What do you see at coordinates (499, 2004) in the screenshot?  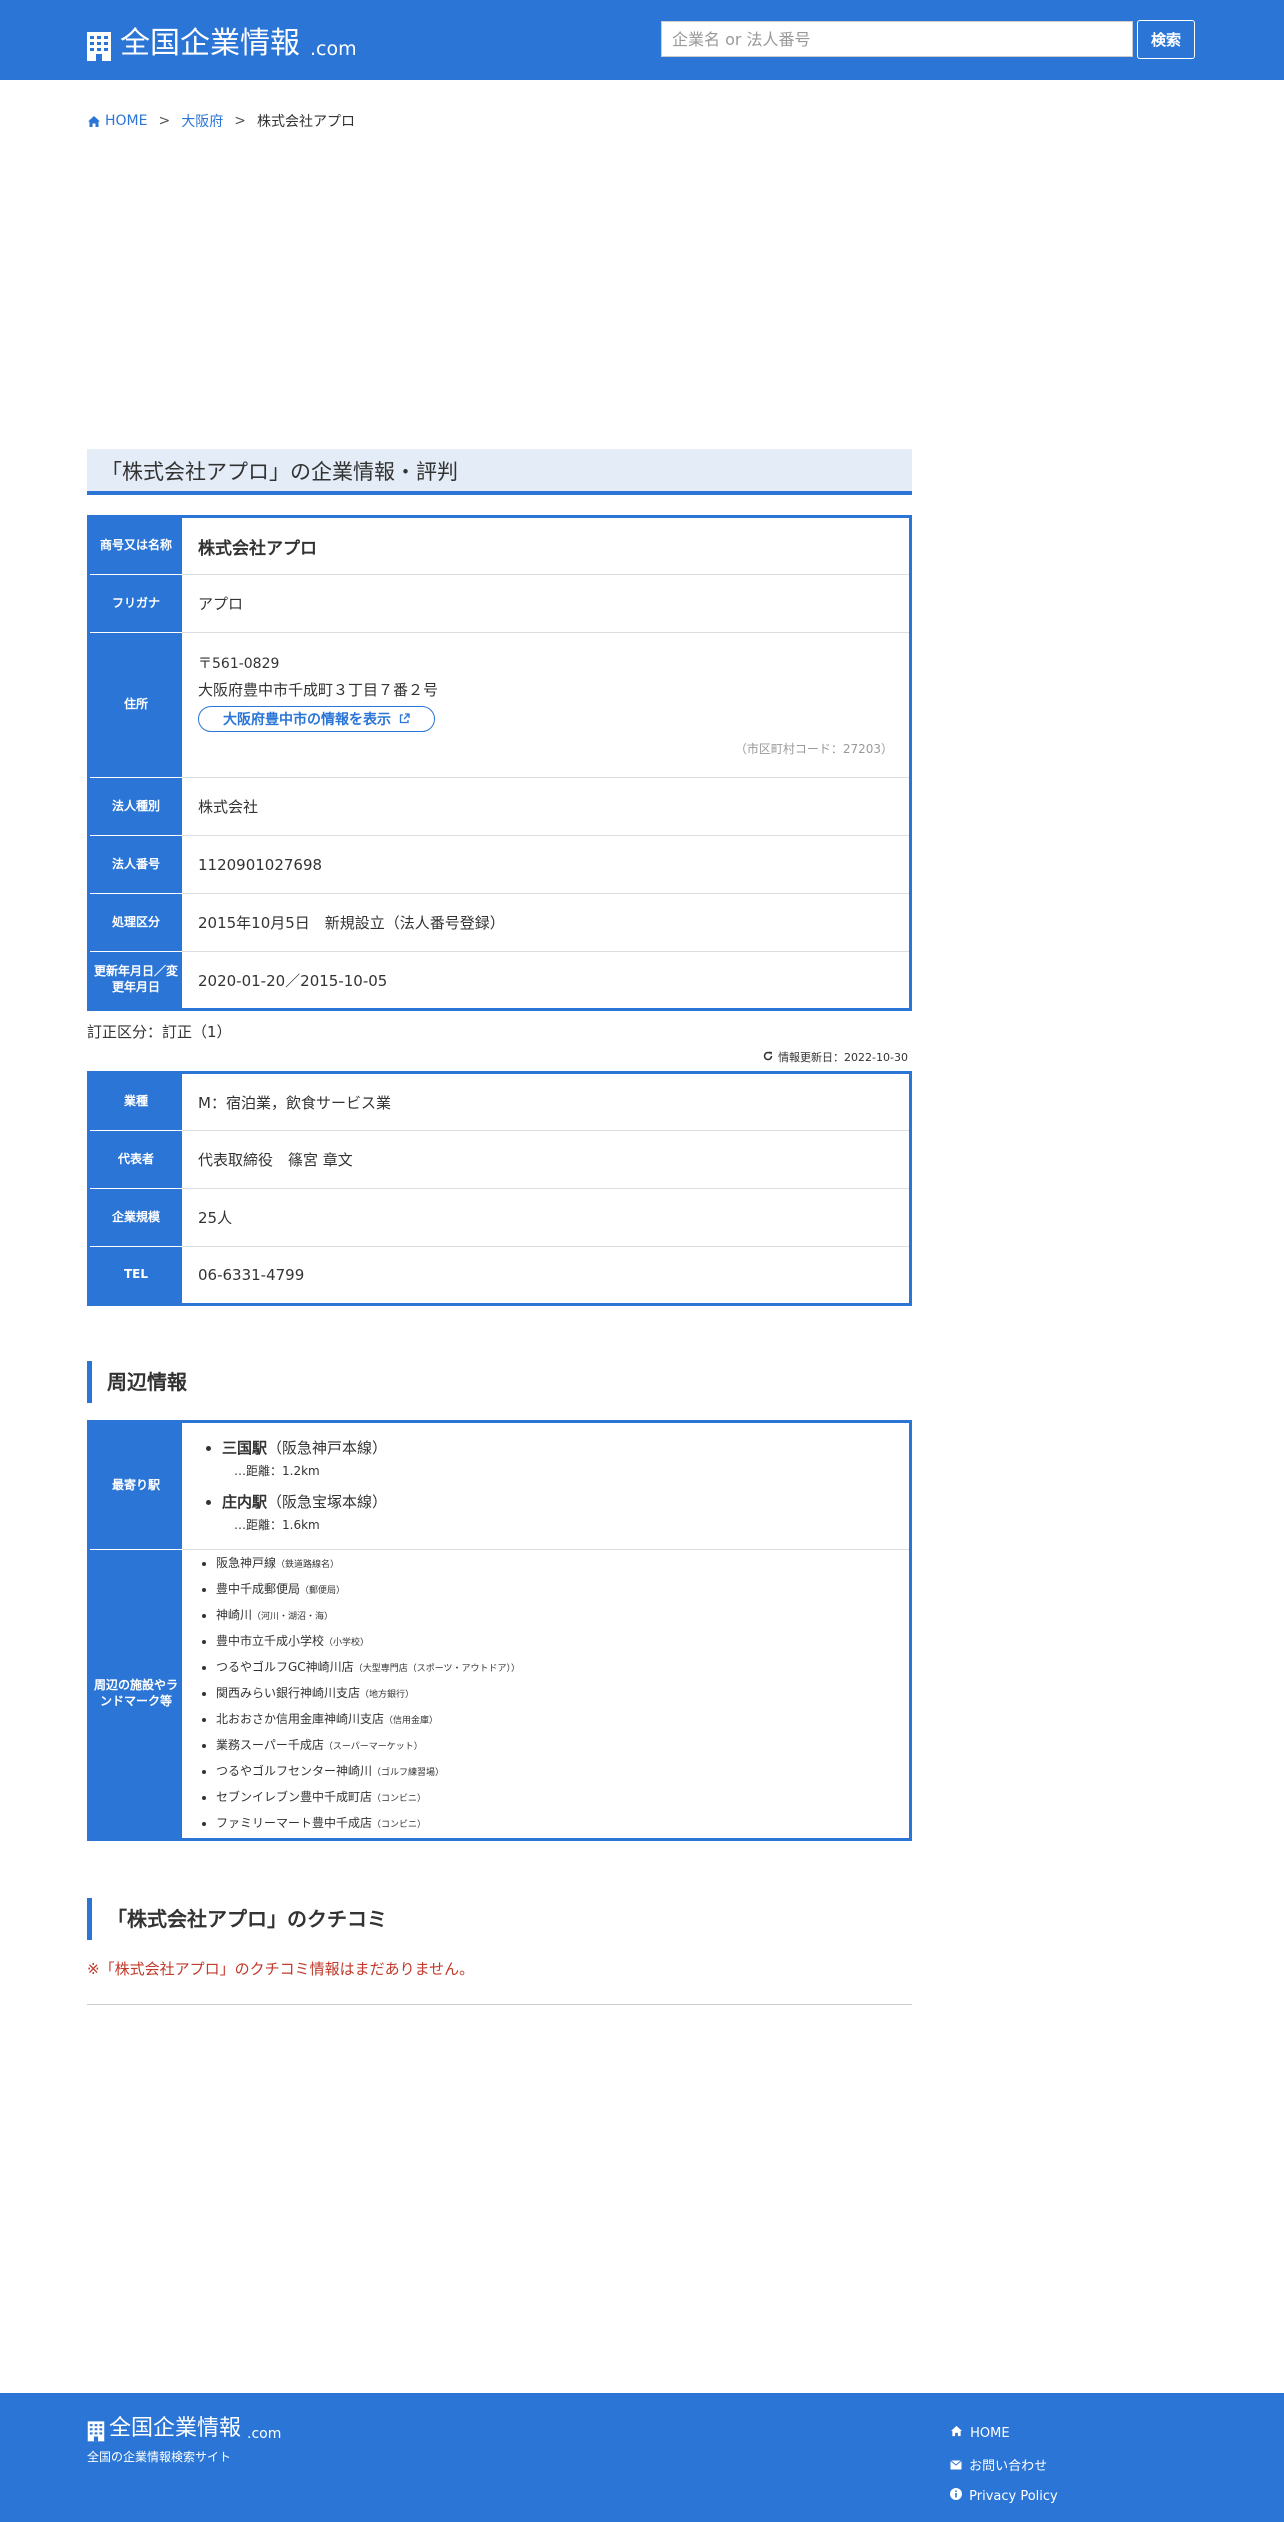 I see `divider` at bounding box center [499, 2004].